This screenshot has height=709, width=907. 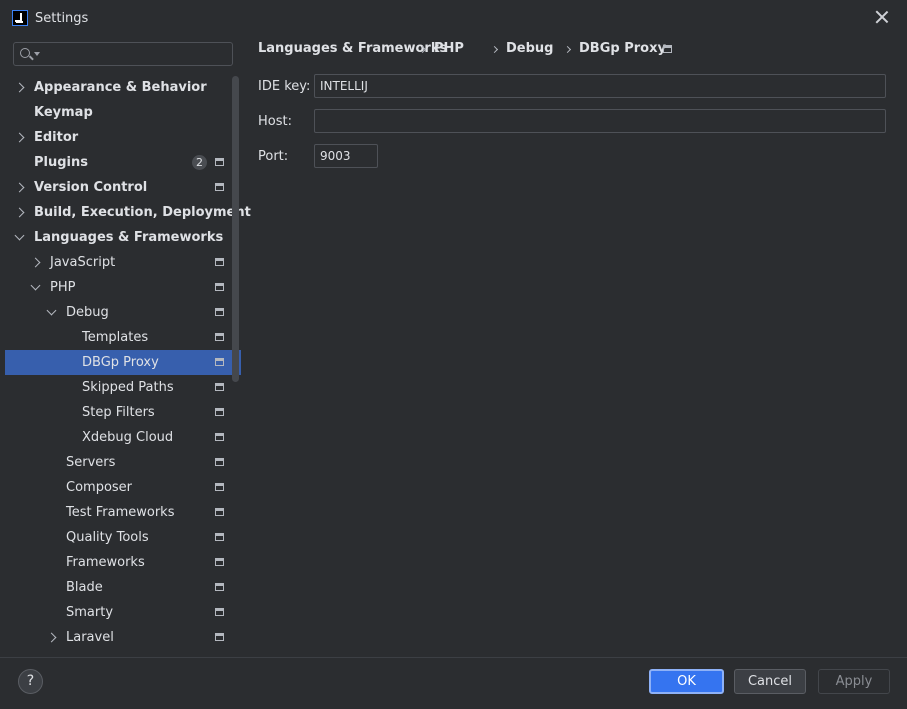 I want to click on tree-item-label: Quality Tools, so click(x=107, y=537).